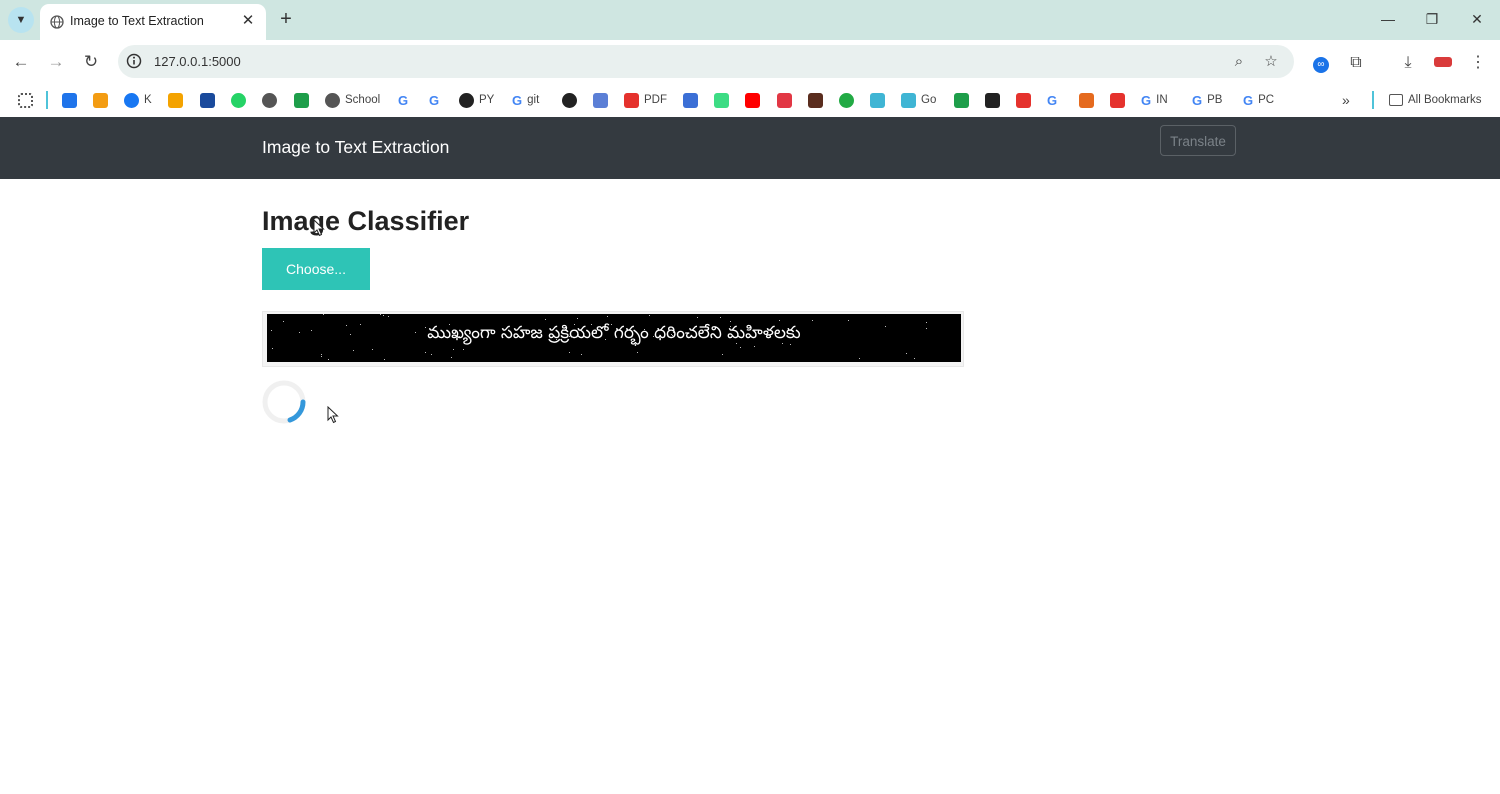  What do you see at coordinates (1396, 100) in the screenshot?
I see `folder-icon` at bounding box center [1396, 100].